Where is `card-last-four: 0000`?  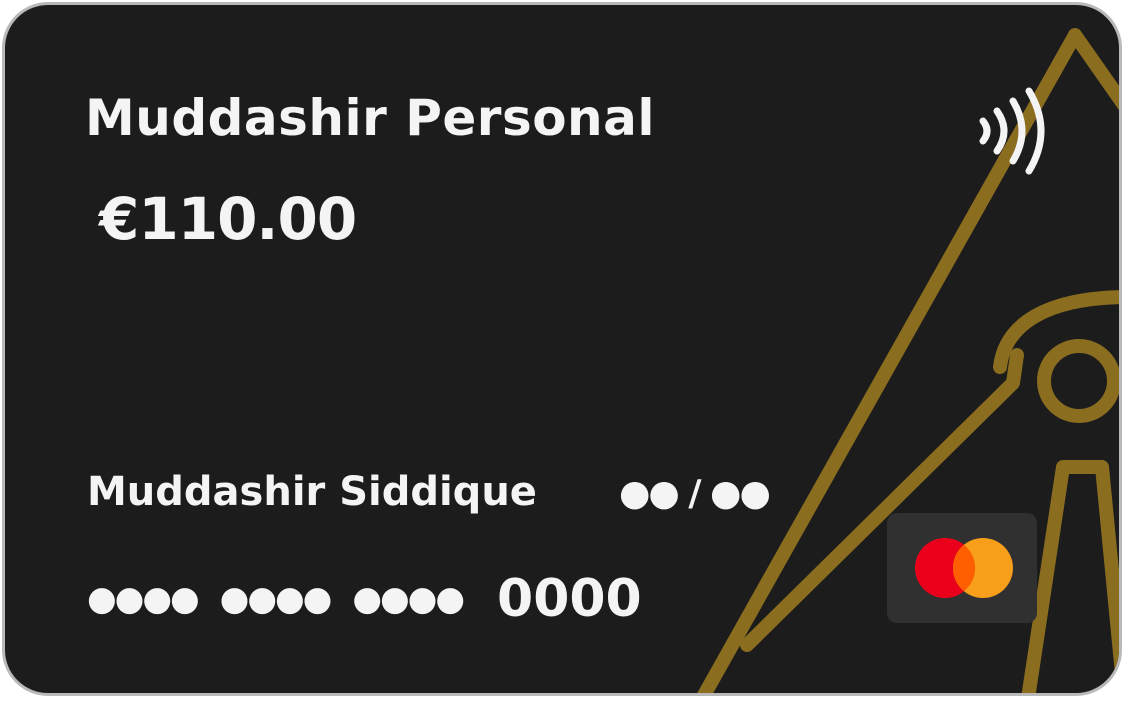 card-last-four: 0000 is located at coordinates (569, 599).